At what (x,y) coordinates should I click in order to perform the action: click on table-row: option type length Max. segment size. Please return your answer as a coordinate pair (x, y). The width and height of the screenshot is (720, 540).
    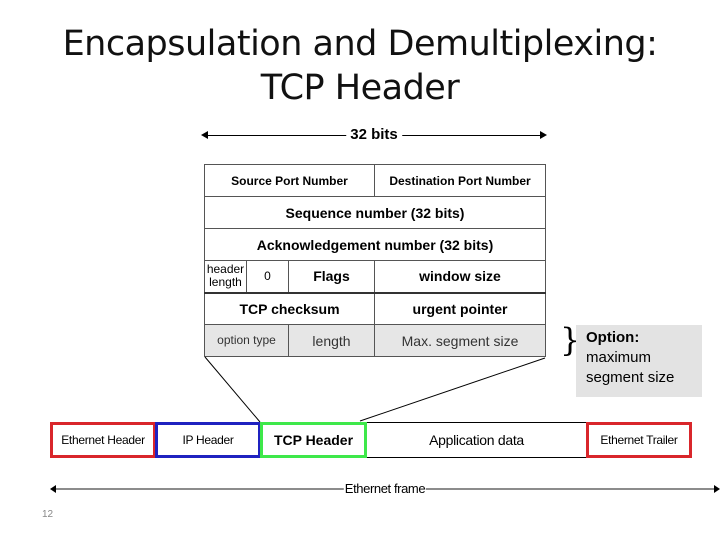
    Looking at the image, I should click on (375, 340).